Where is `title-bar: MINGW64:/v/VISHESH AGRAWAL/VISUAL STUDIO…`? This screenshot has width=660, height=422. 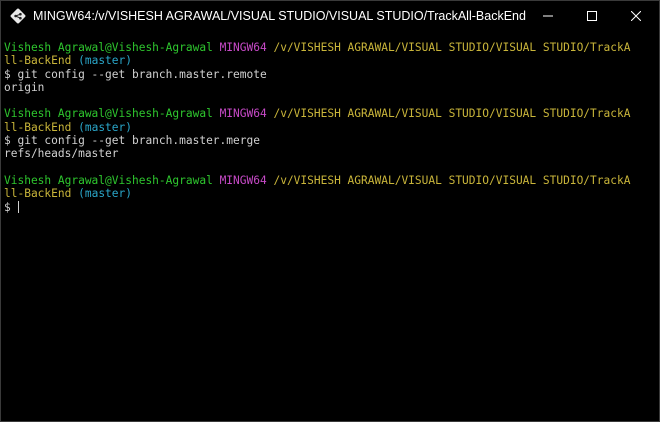
title-bar: MINGW64:/v/VISHESH AGRAWAL/VISUAL STUDIO… is located at coordinates (330, 16).